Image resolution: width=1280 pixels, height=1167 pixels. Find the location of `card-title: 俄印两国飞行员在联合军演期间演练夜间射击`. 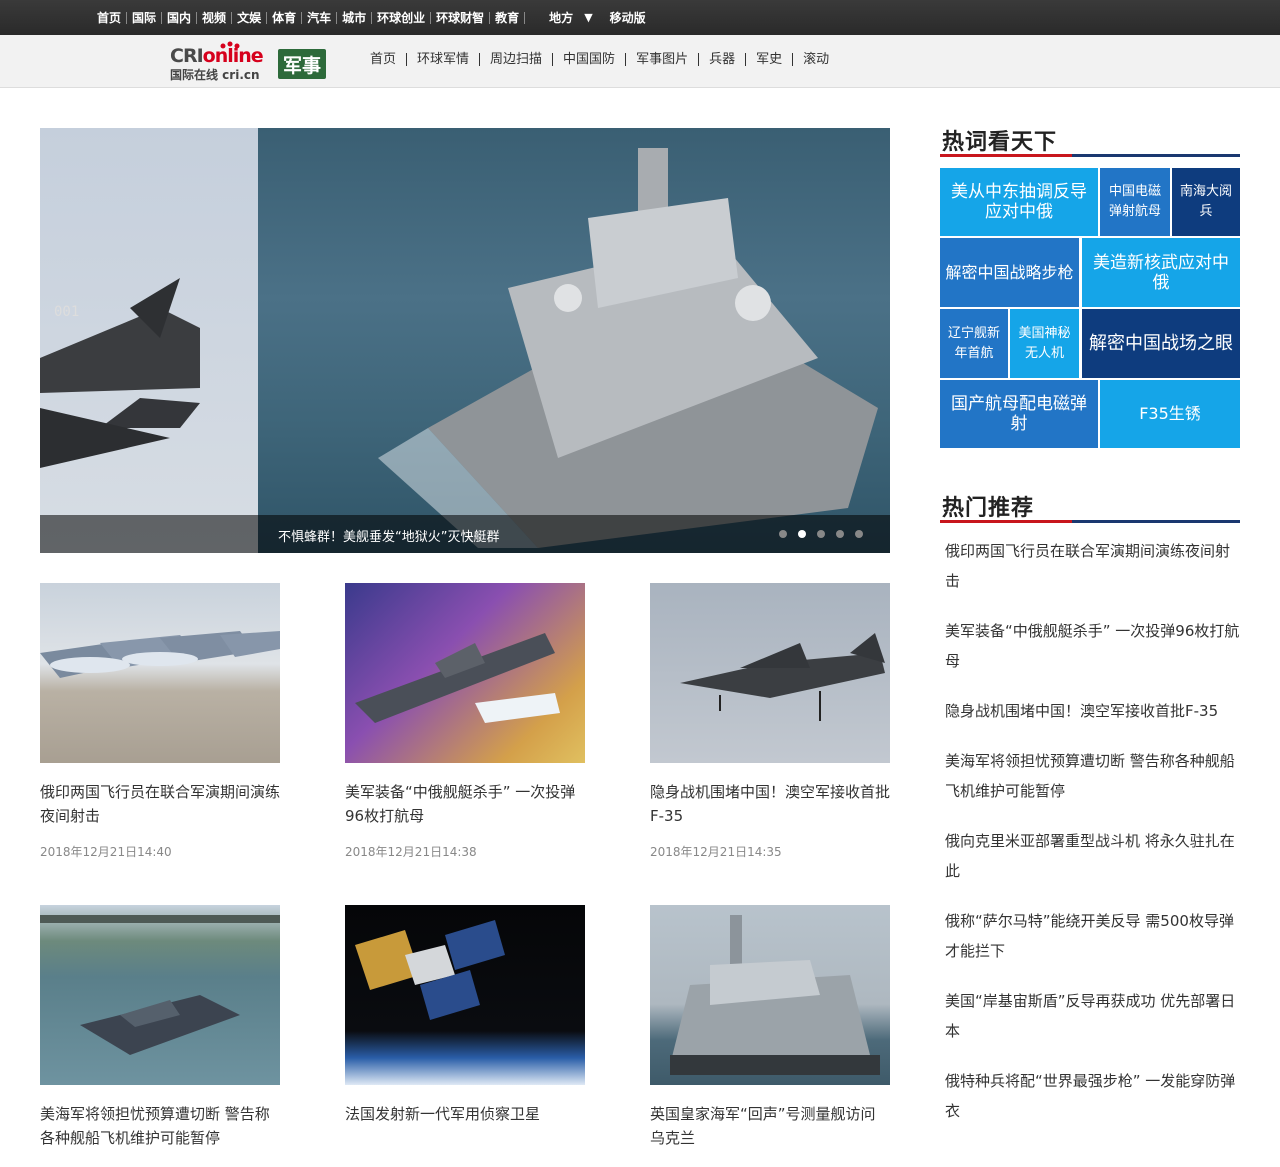

card-title: 俄印两国飞行员在联合军演期间演练夜间射击 is located at coordinates (160, 804).